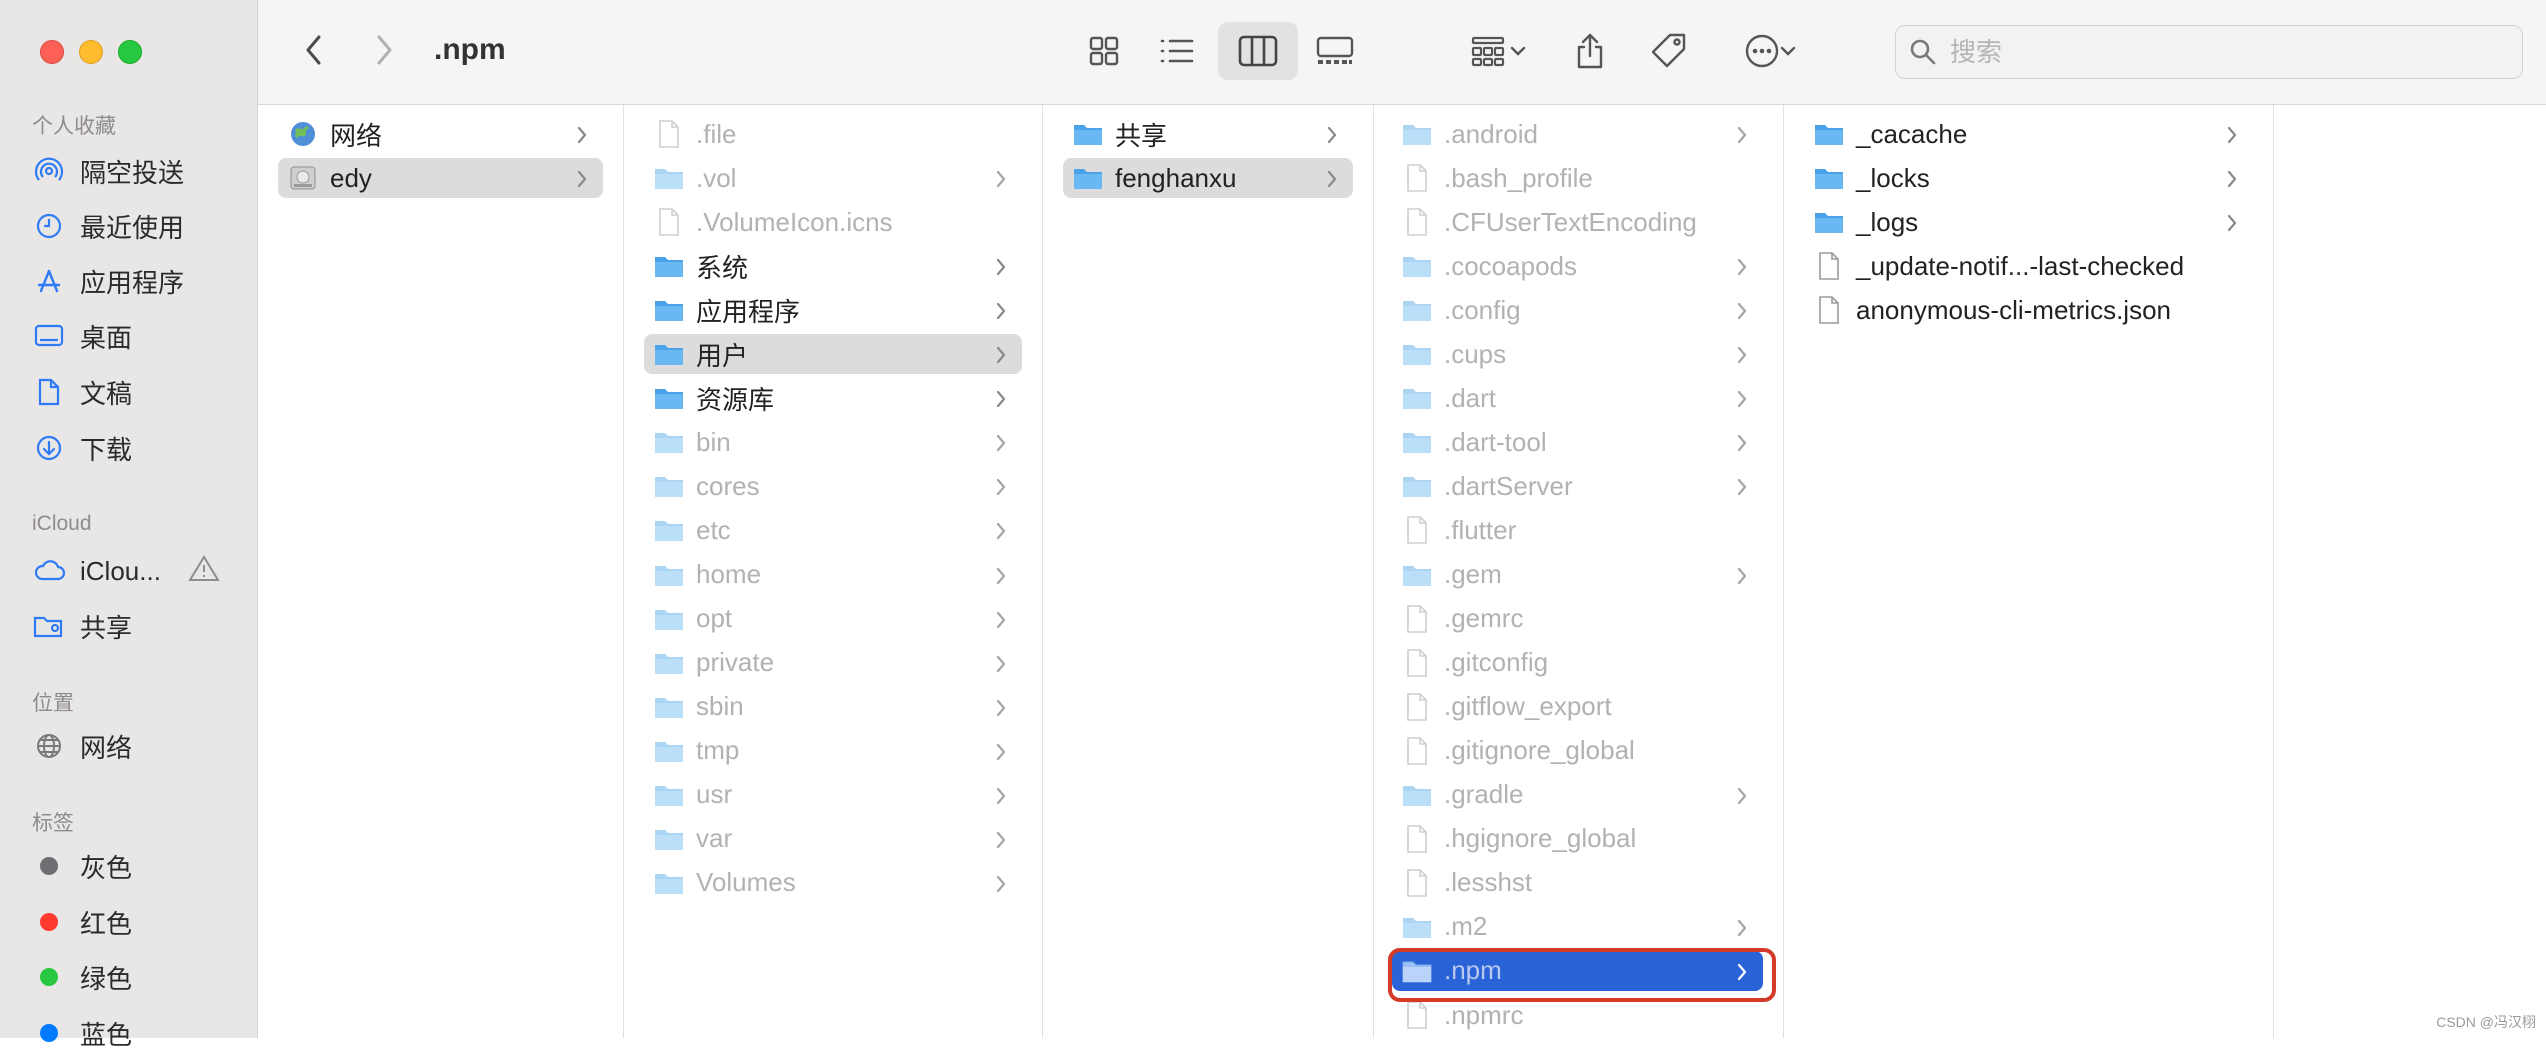 The height and width of the screenshot is (1058, 2546). Describe the element at coordinates (833, 178) in the screenshot. I see `folder-row: .vol` at that location.